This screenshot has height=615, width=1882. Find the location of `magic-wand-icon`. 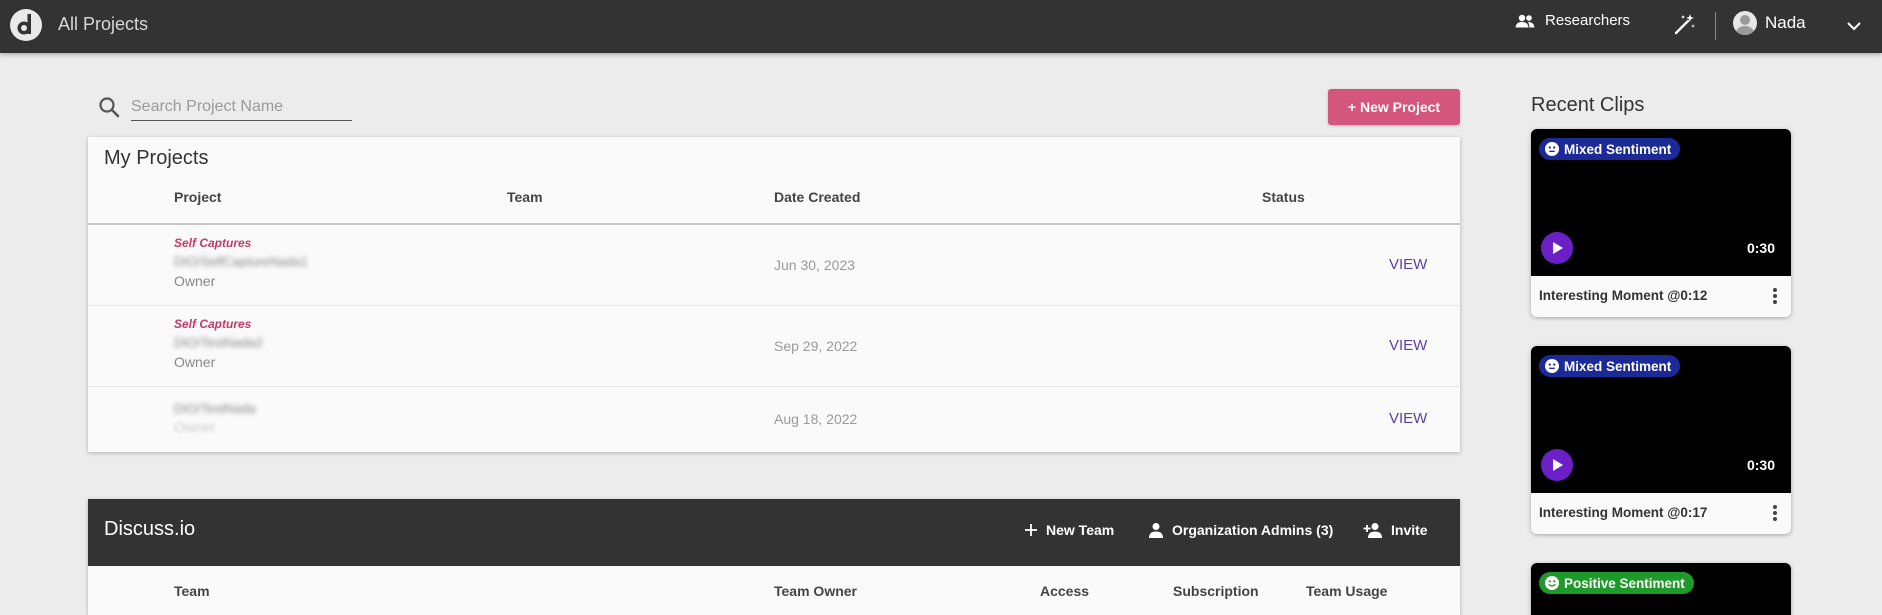

magic-wand-icon is located at coordinates (1685, 24).